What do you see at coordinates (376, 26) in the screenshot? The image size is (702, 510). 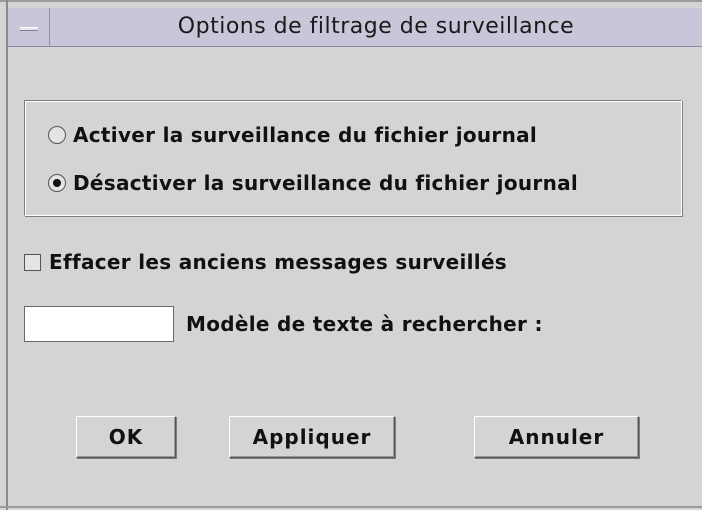 I see `window-title: Options de filtrage de surveillance` at bounding box center [376, 26].